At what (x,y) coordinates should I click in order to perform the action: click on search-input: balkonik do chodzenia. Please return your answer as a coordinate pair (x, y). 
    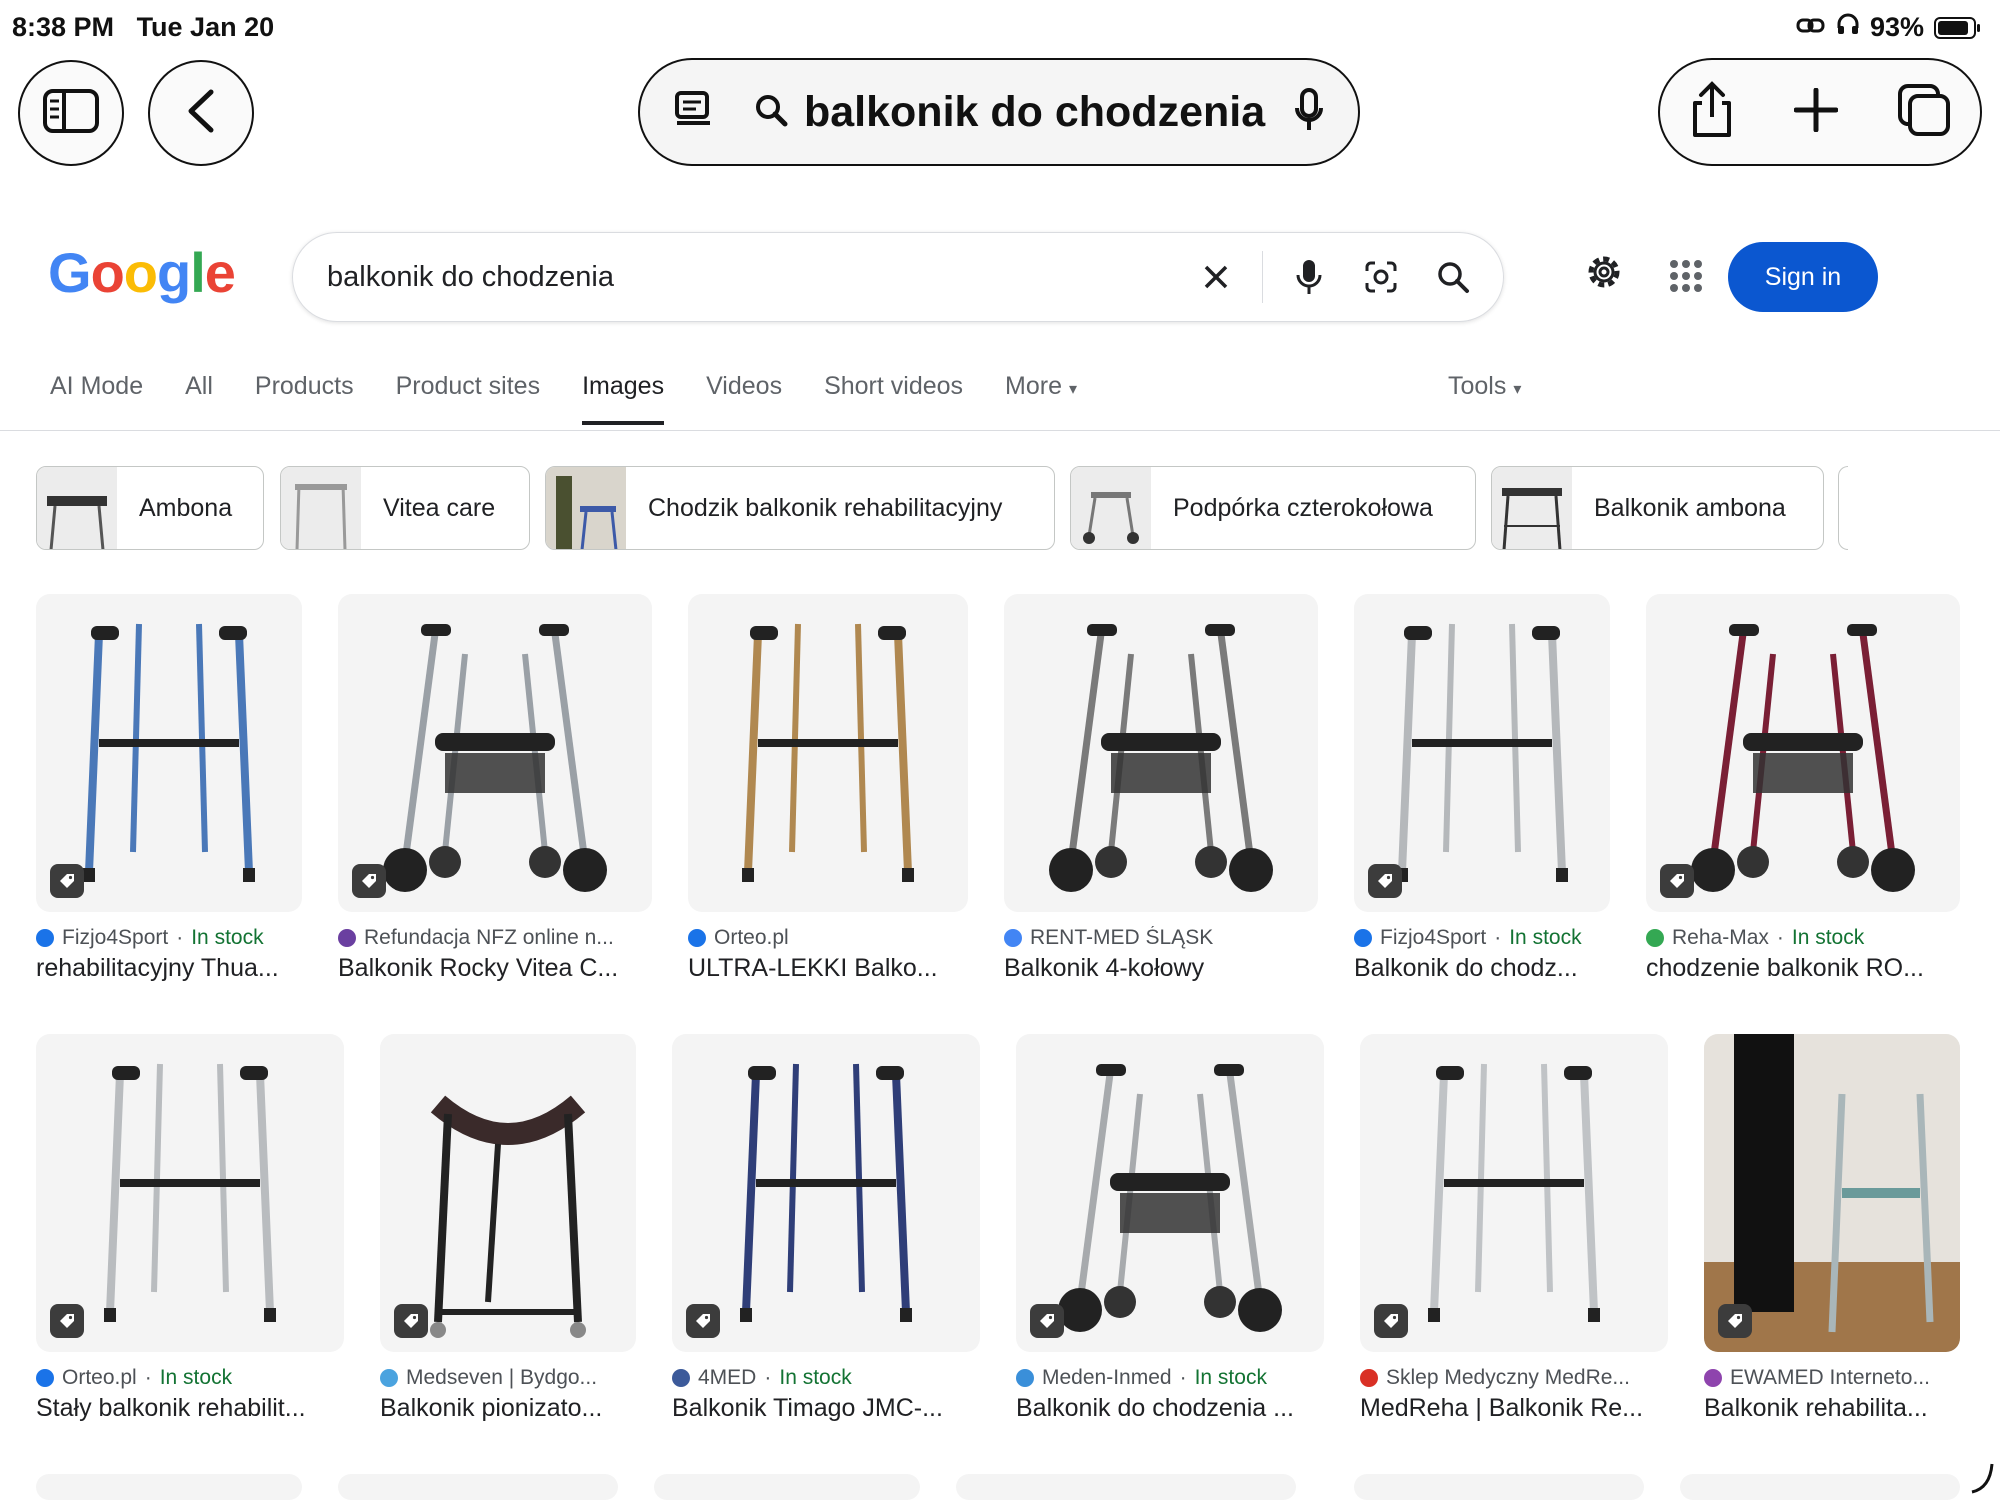
    Looking at the image, I should click on (758, 277).